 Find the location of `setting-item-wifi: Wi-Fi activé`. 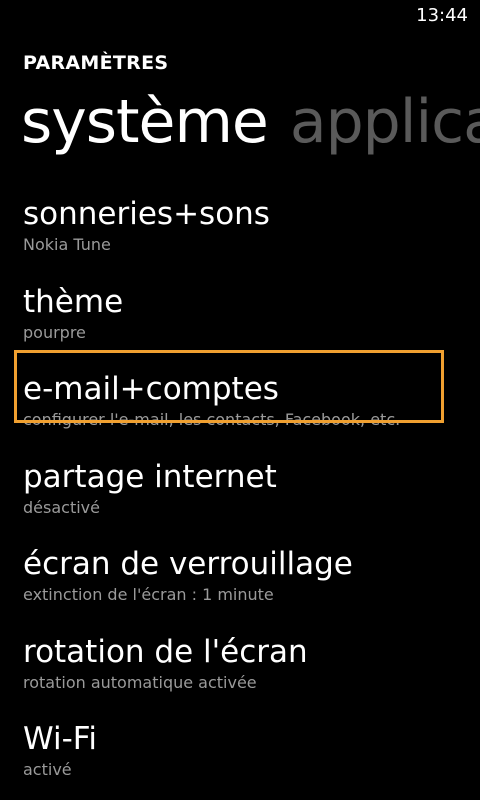

setting-item-wifi: Wi-Fi activé is located at coordinates (240, 759).